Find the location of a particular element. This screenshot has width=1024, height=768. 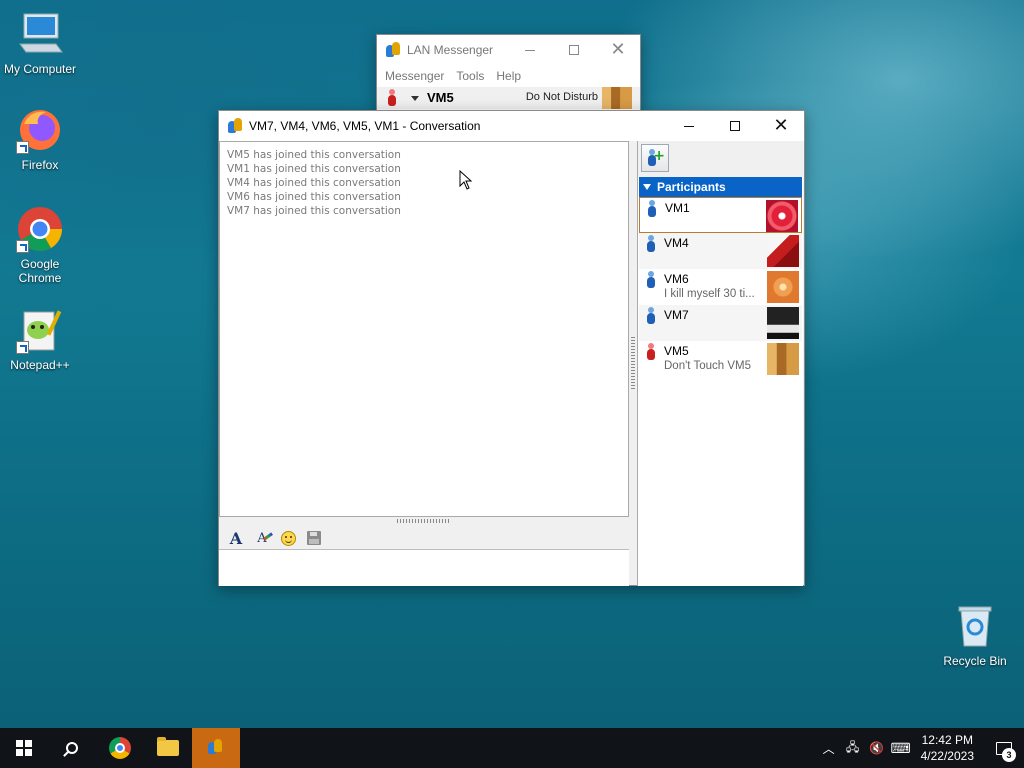

windows-logo-icon is located at coordinates (24, 748).